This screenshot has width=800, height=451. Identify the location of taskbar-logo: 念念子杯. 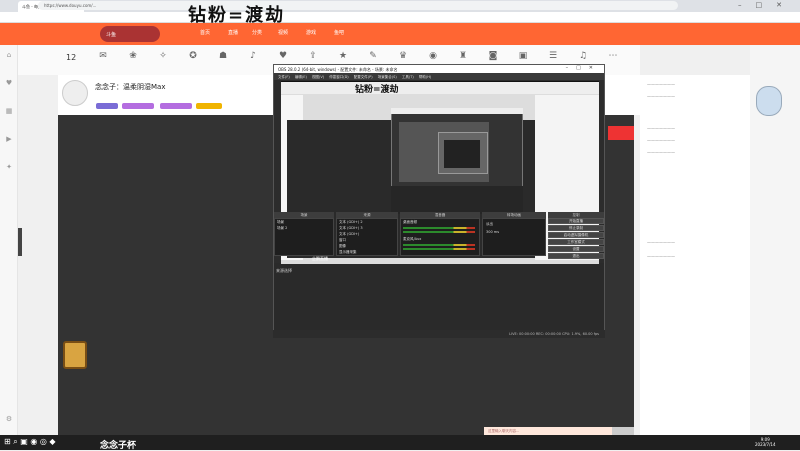
(118, 446).